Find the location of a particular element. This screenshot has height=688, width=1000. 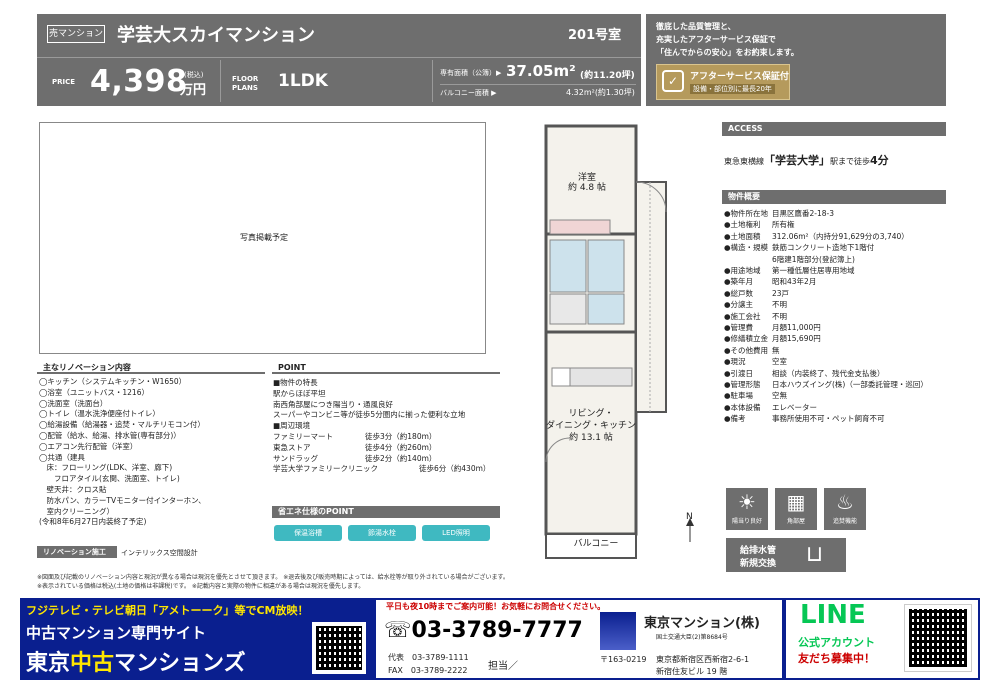

table-row: ●施工会社 不明 is located at coordinates (755, 316).